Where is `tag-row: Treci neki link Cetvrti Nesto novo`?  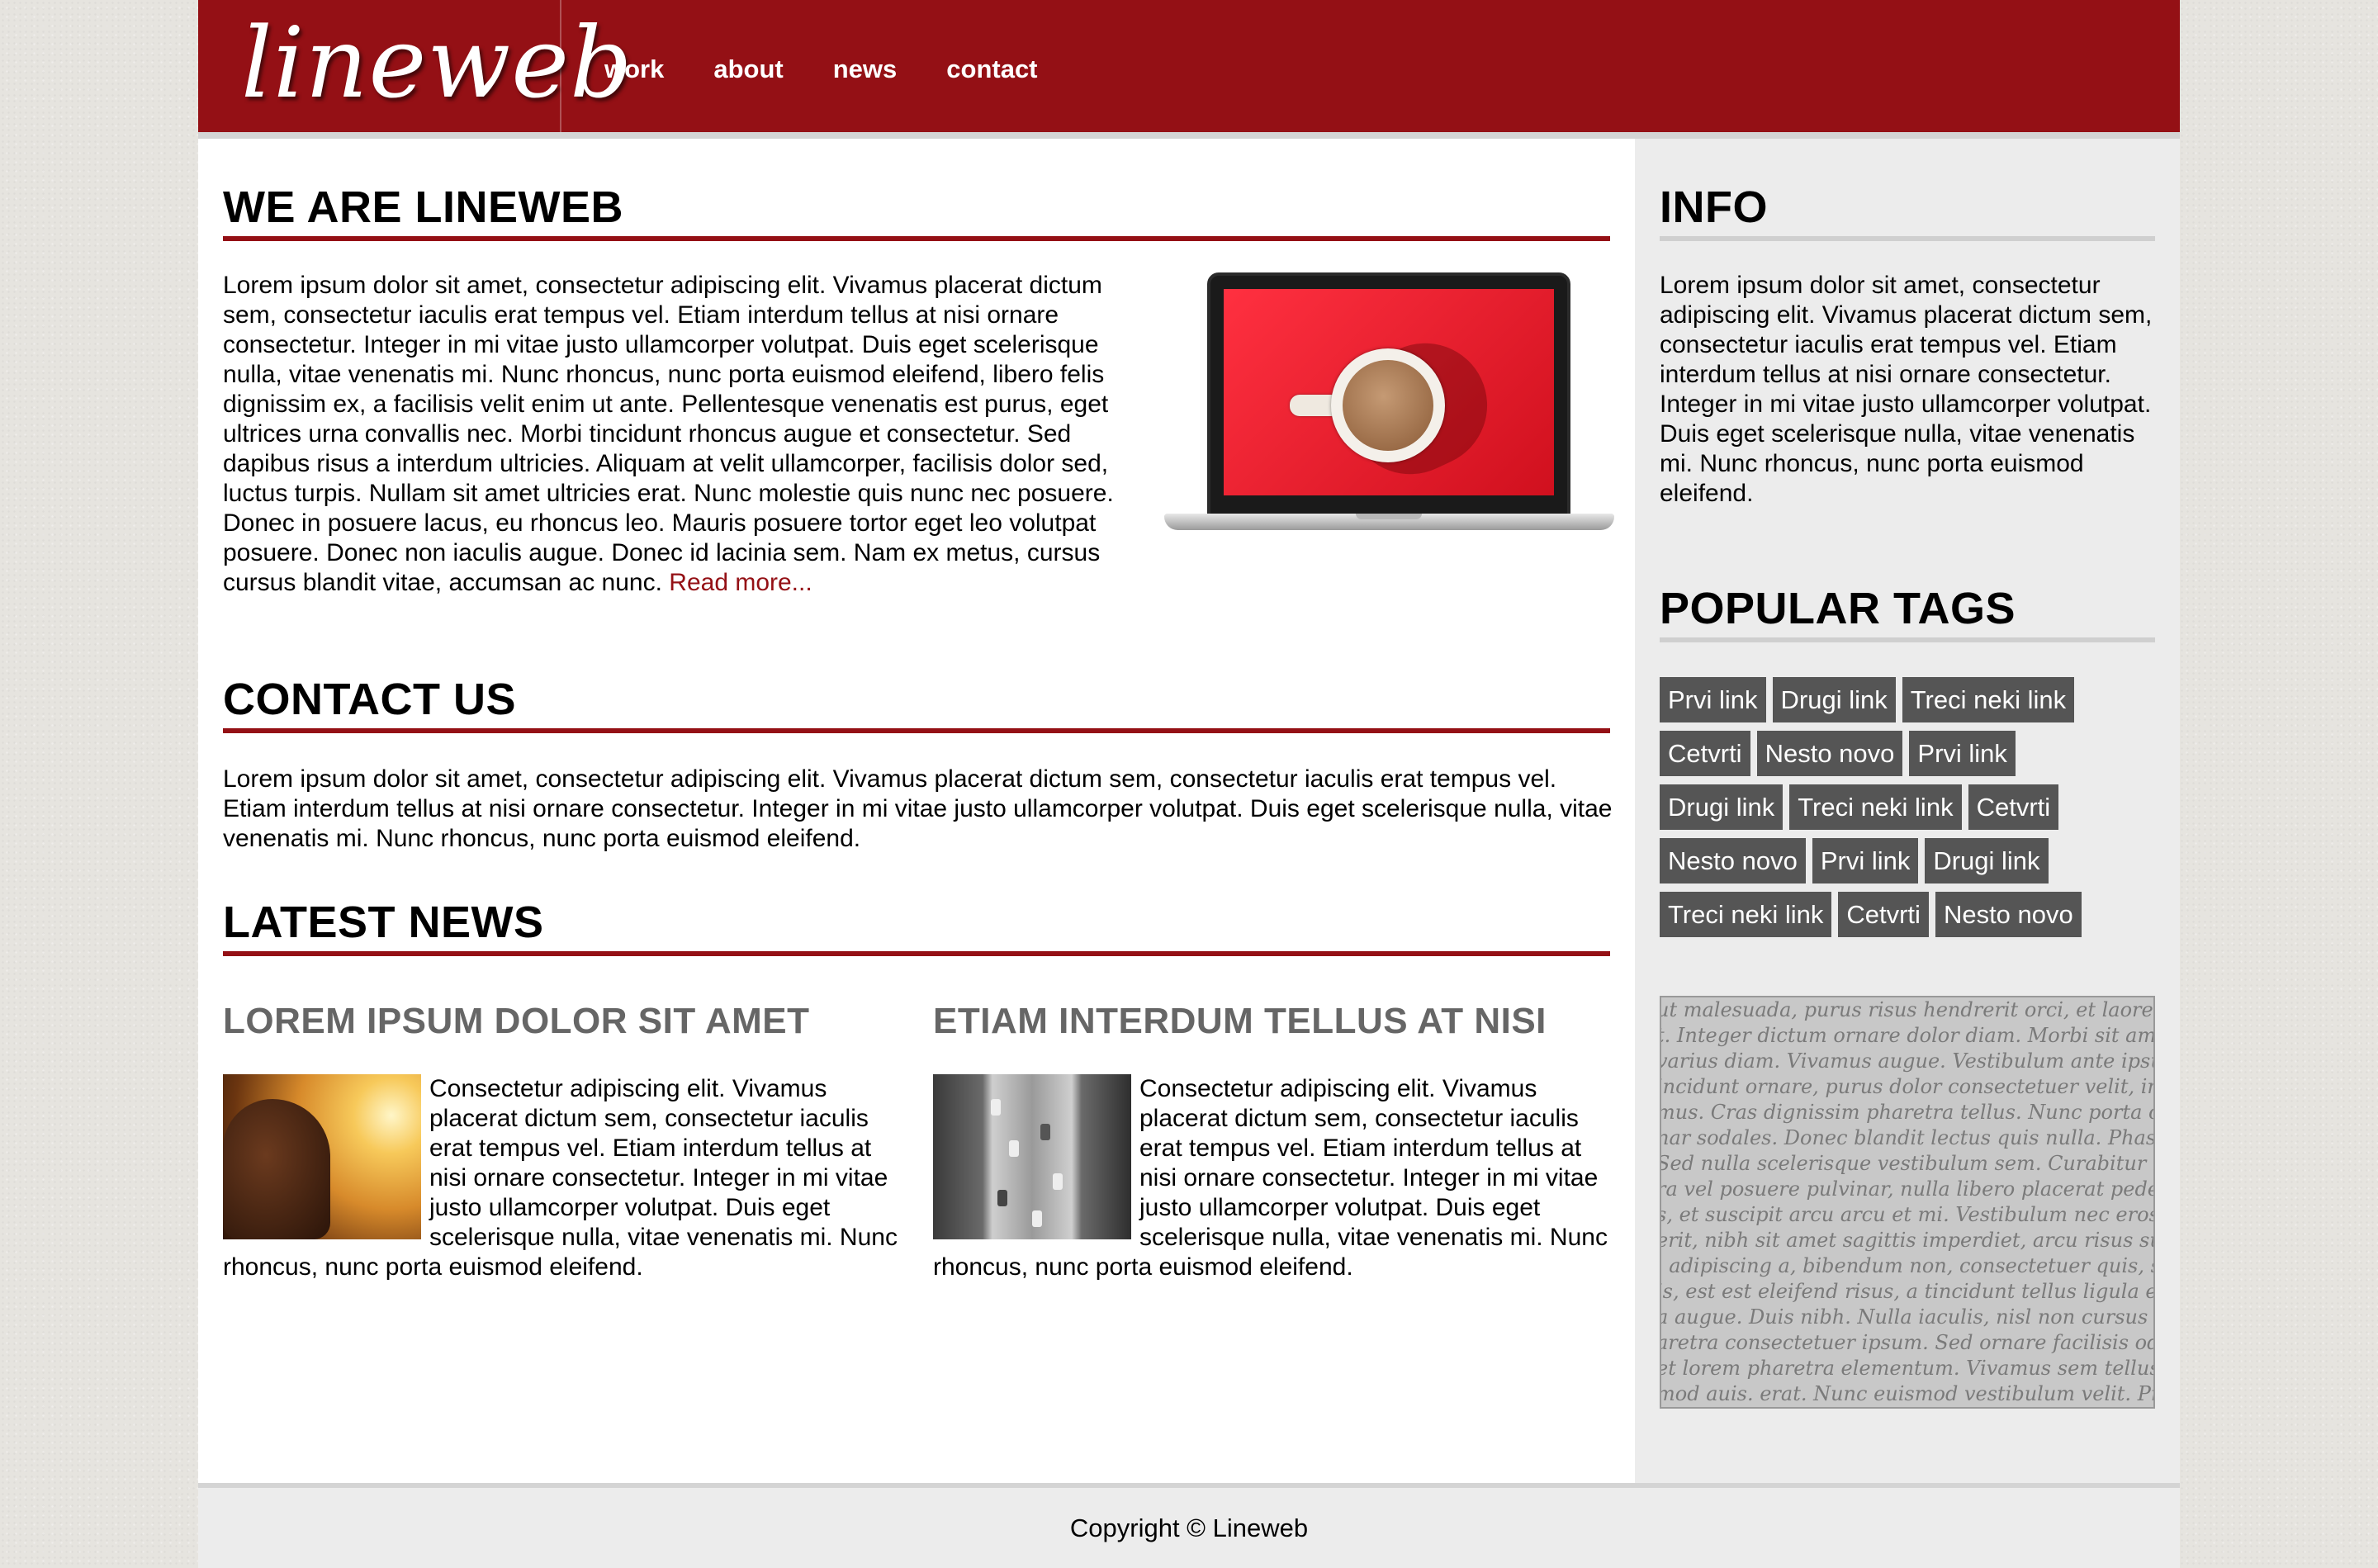 tag-row: Treci neki link Cetvrti Nesto novo is located at coordinates (1911, 914).